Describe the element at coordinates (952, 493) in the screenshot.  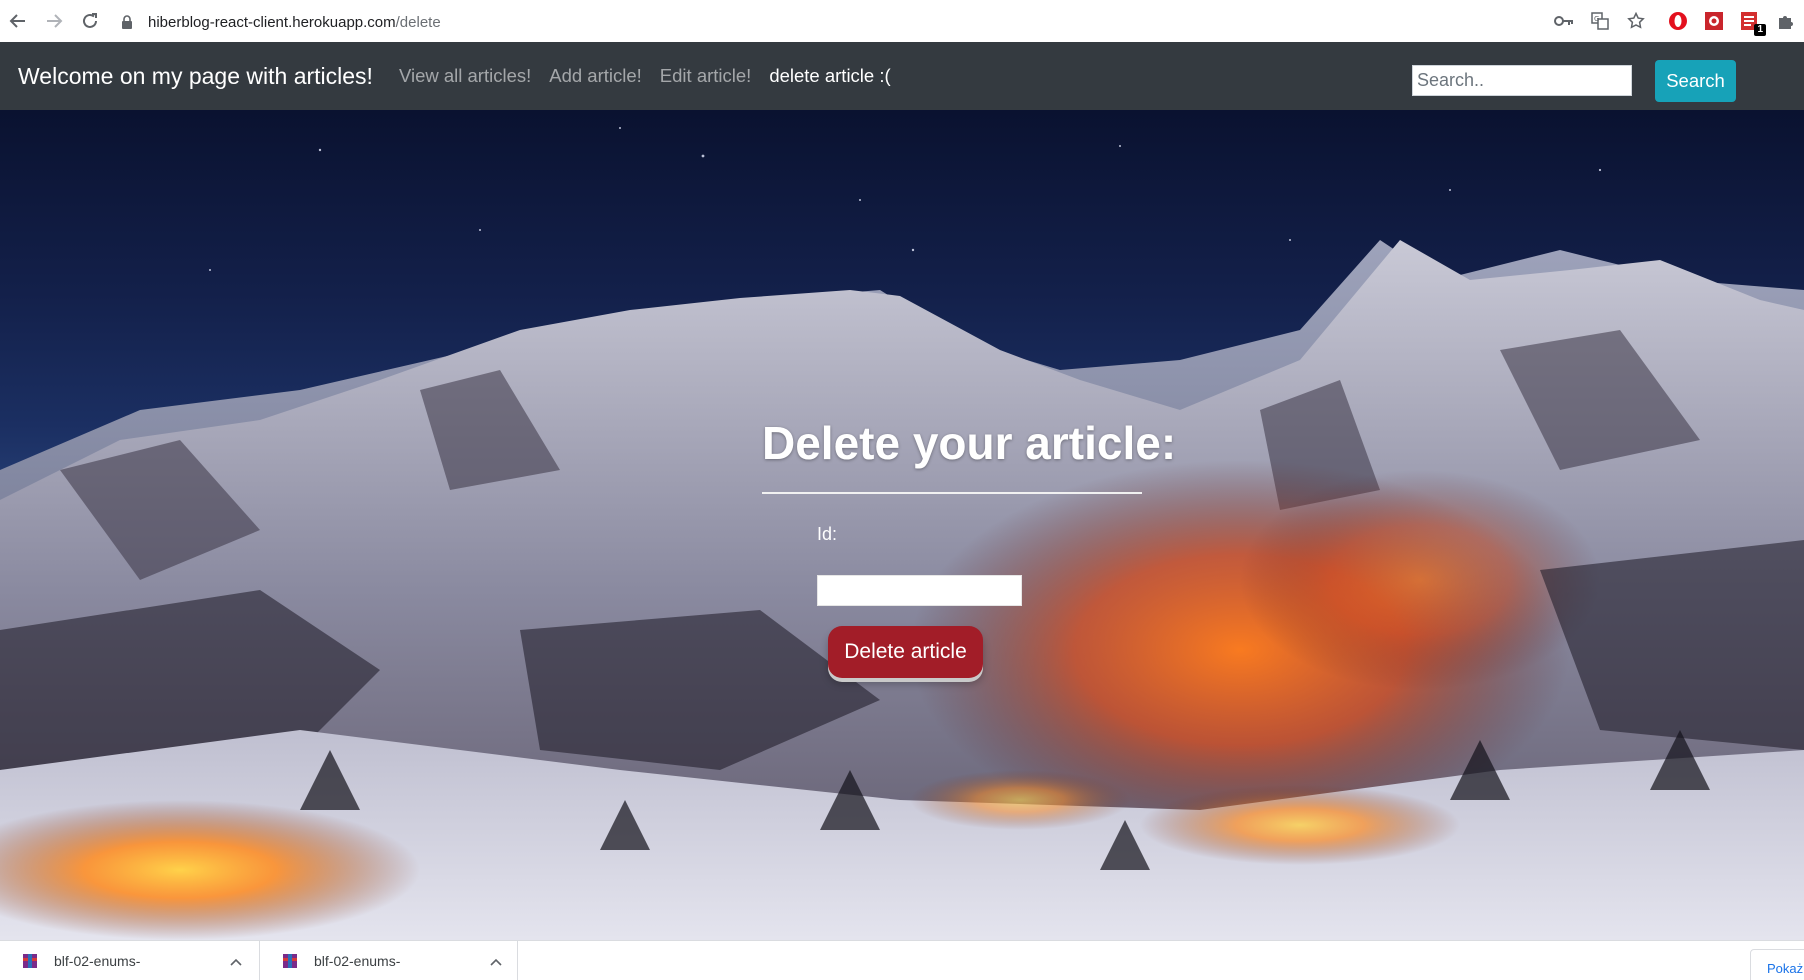
I see `title-divider` at that location.